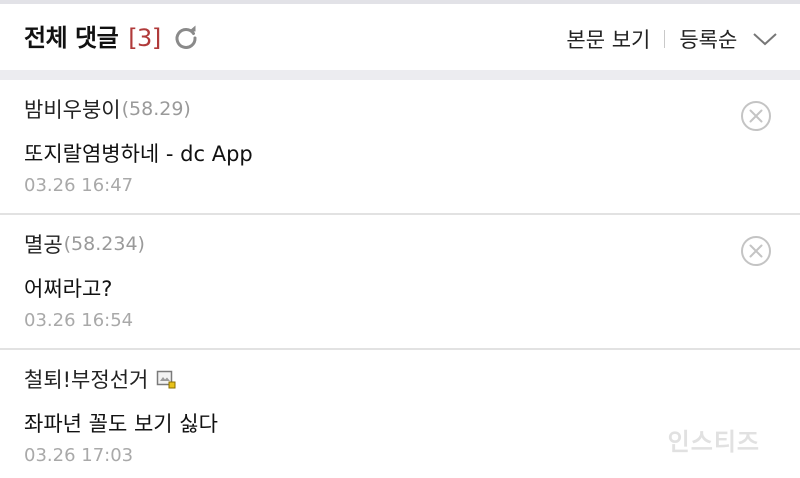  I want to click on chevron-down-icon, so click(765, 39).